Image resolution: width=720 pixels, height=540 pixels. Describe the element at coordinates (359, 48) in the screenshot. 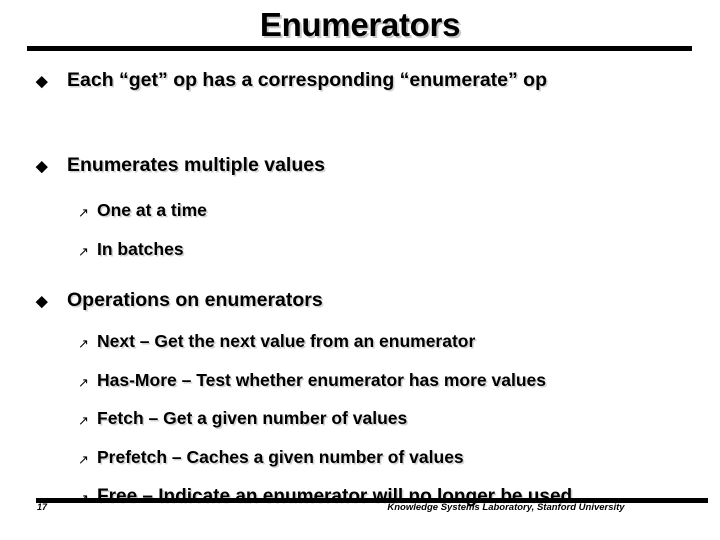

I see `title-divider` at that location.